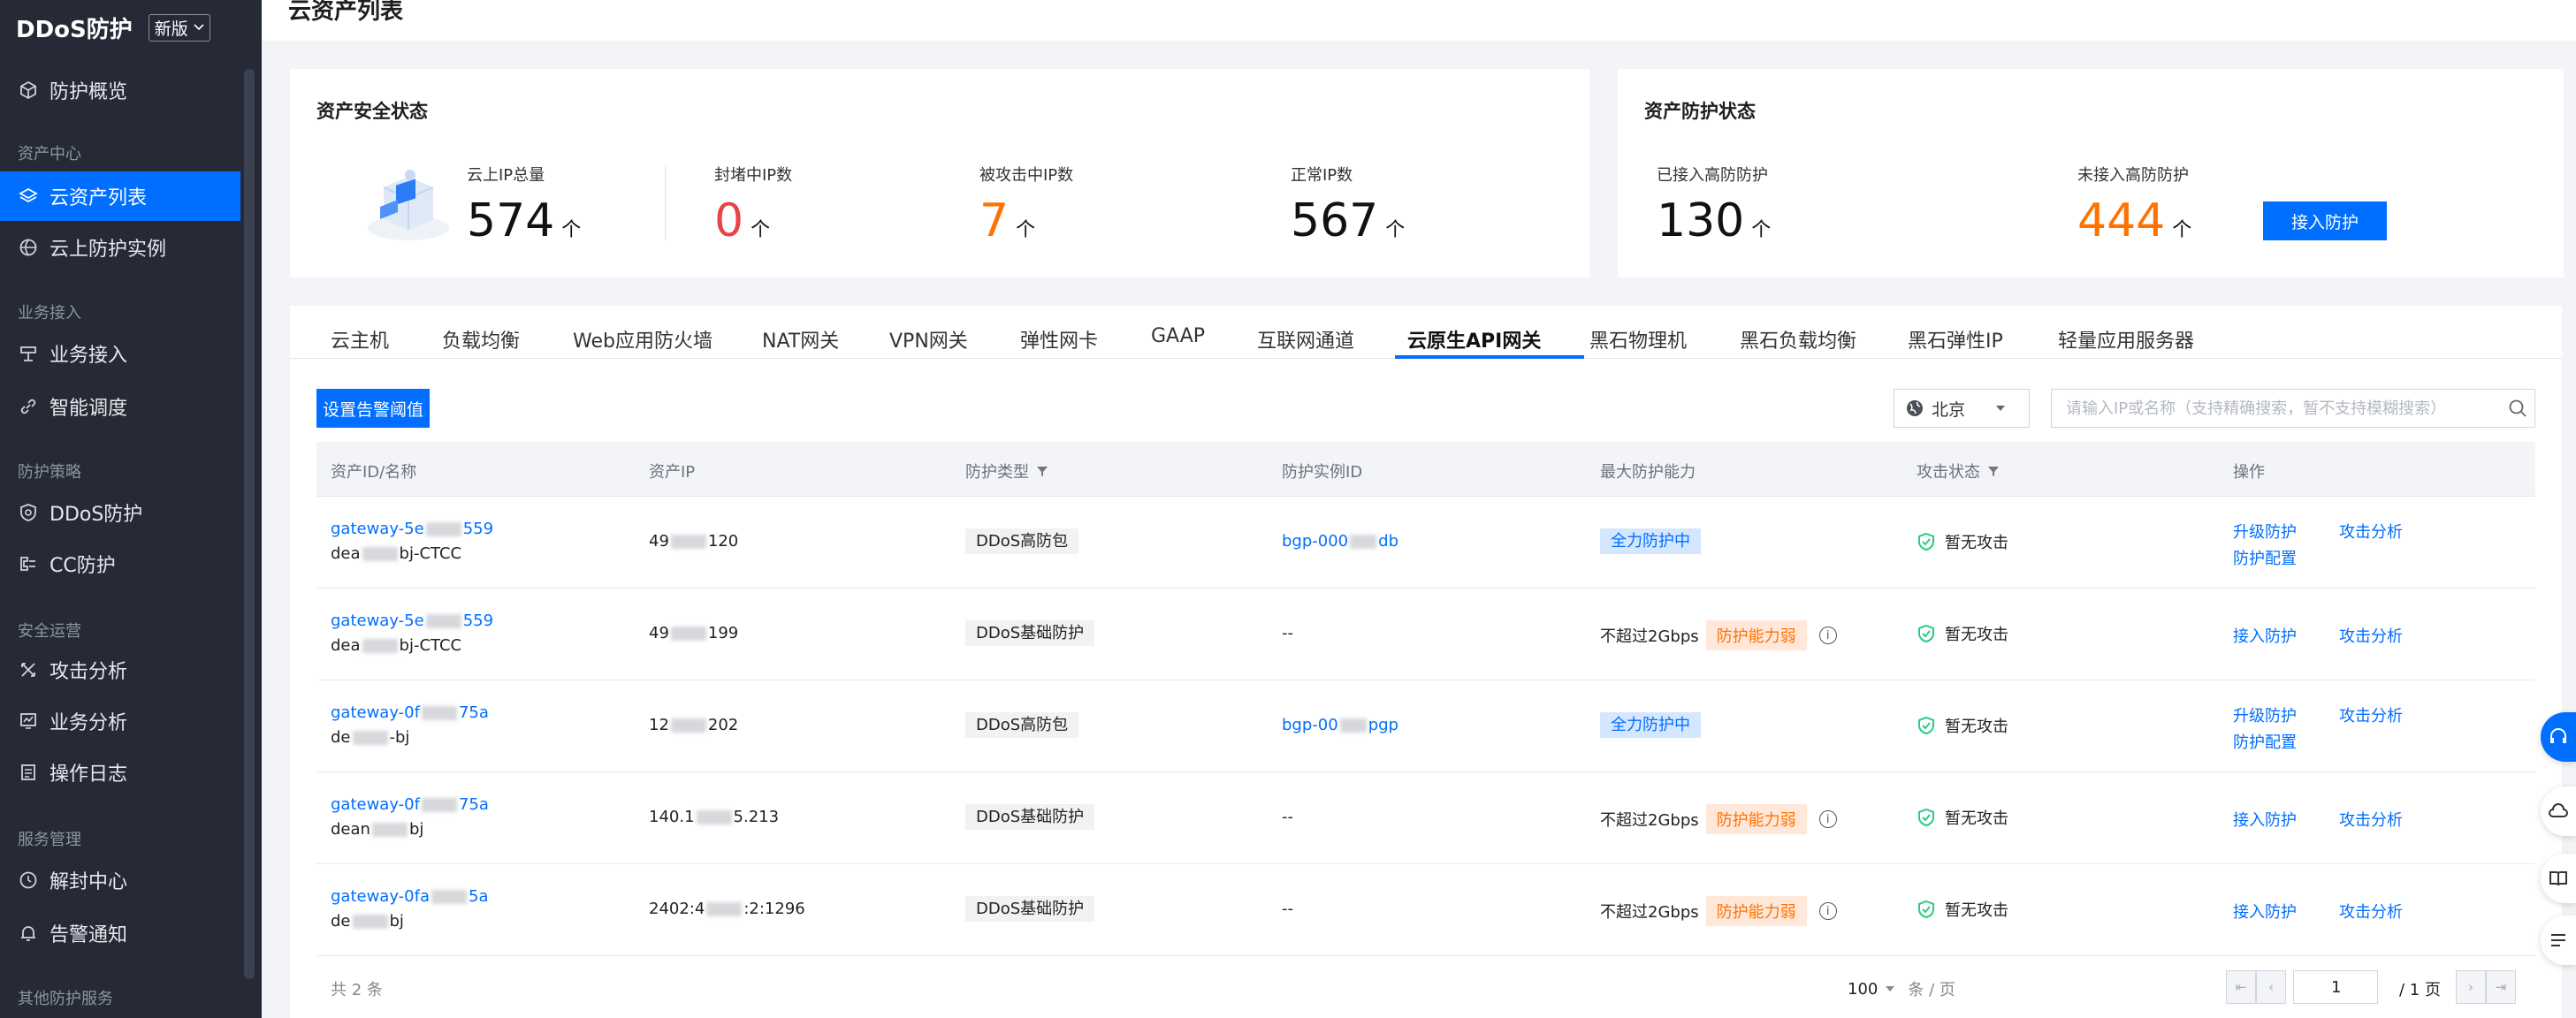 The height and width of the screenshot is (1018, 2576). Describe the element at coordinates (1901, 988) in the screenshot. I see `page-size-select: 100 条 / 页` at that location.